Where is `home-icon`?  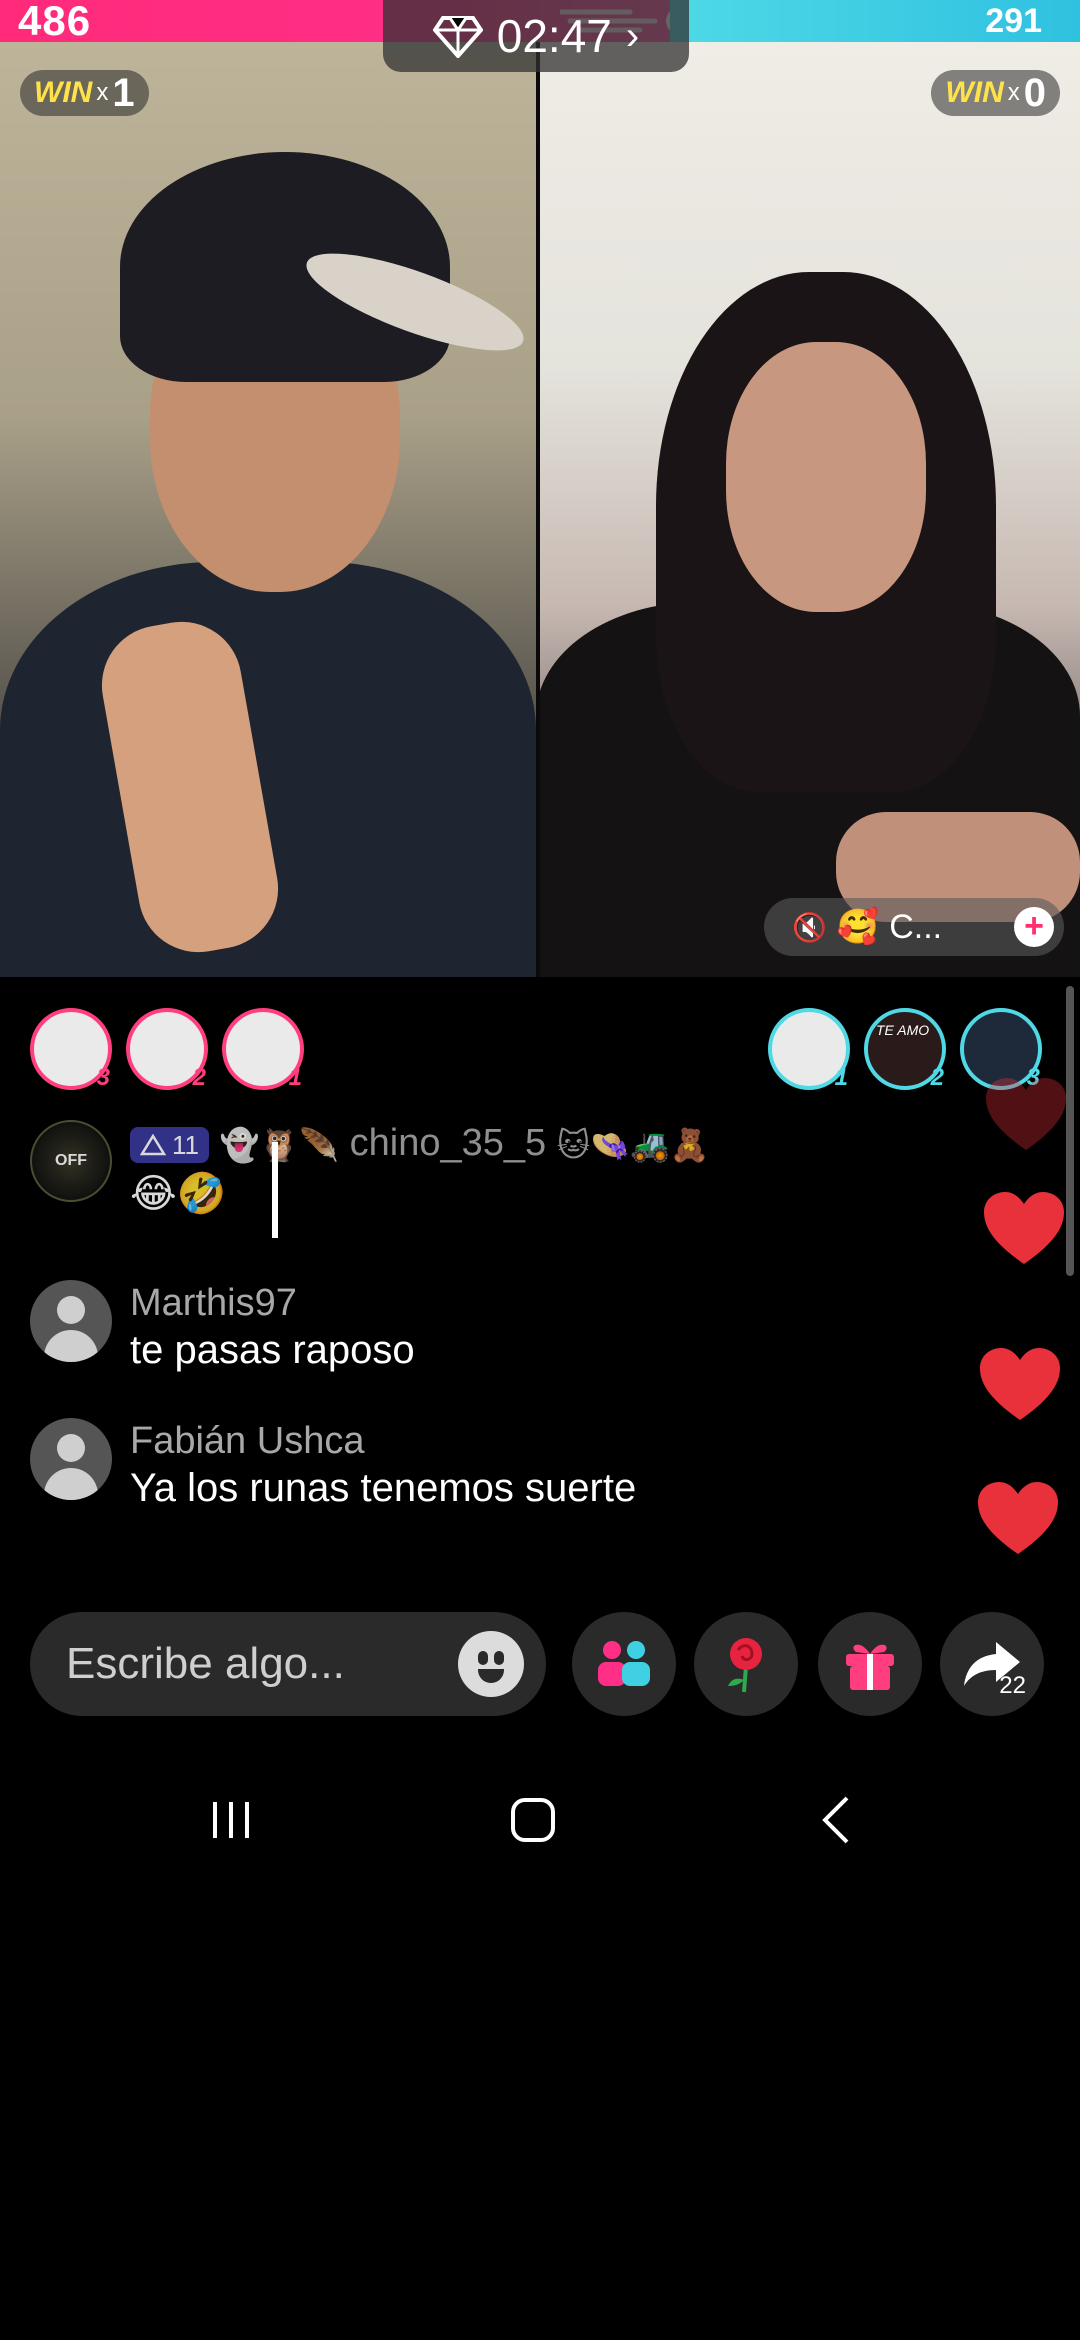 home-icon is located at coordinates (533, 1820).